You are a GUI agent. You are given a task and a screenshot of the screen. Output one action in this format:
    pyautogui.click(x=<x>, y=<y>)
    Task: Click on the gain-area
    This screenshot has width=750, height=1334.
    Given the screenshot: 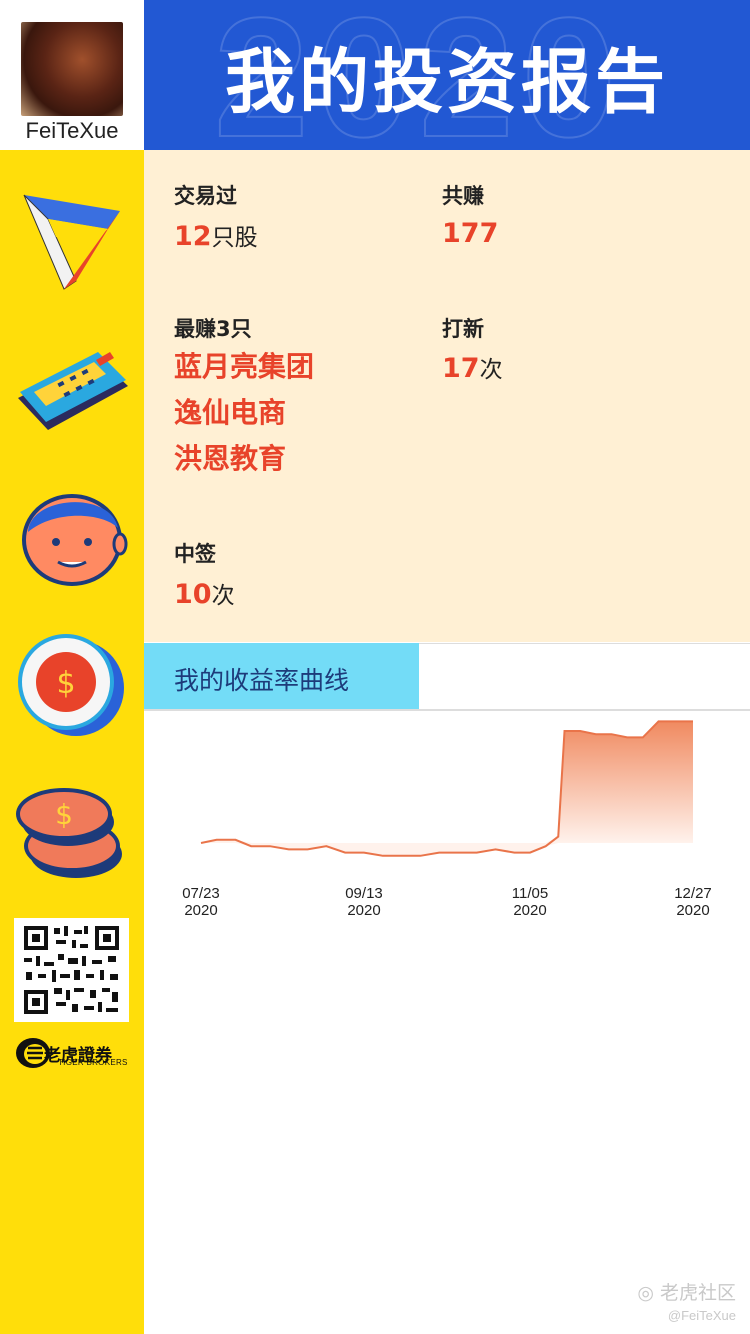 What is the action you would take?
    pyautogui.click(x=447, y=782)
    